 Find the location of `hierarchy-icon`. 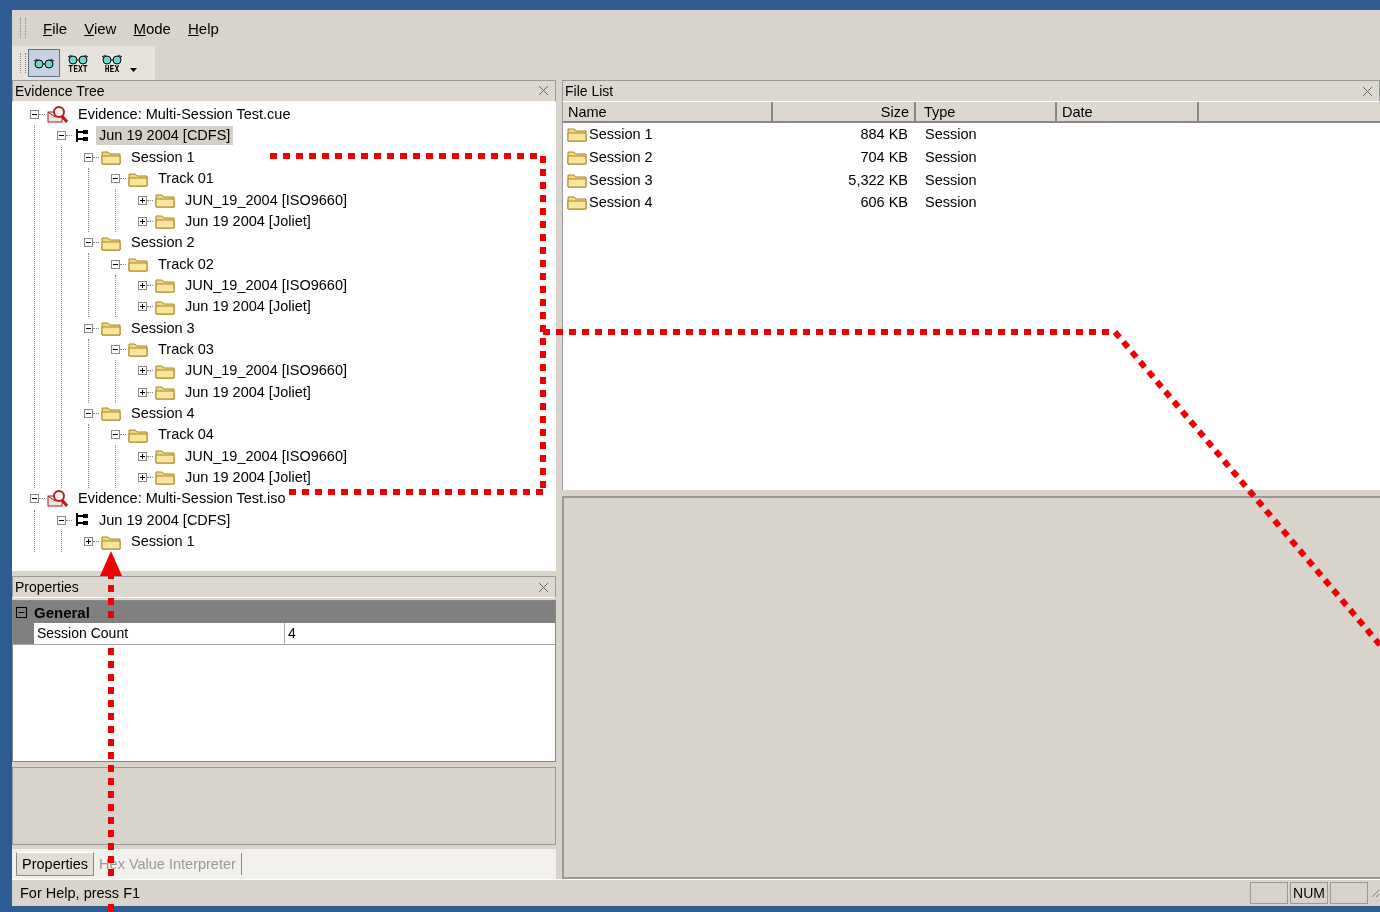

hierarchy-icon is located at coordinates (82, 136).